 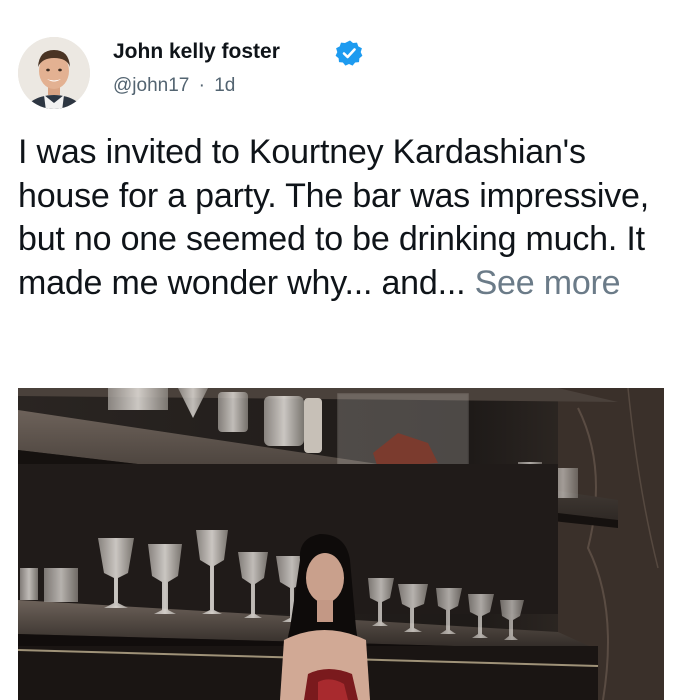 I want to click on avatar, so click(x=54, y=73).